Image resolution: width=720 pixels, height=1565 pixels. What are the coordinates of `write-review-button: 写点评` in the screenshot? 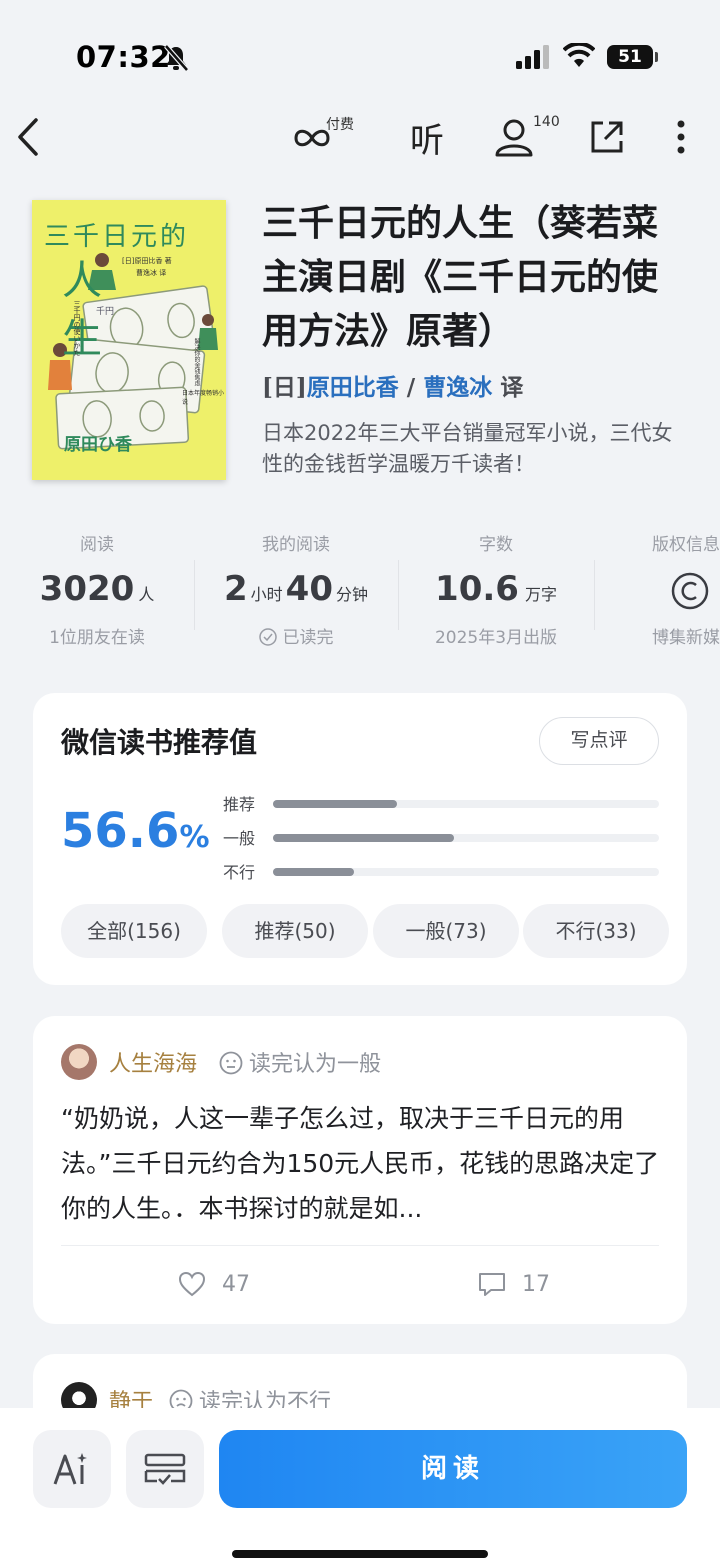 It's located at (599, 741).